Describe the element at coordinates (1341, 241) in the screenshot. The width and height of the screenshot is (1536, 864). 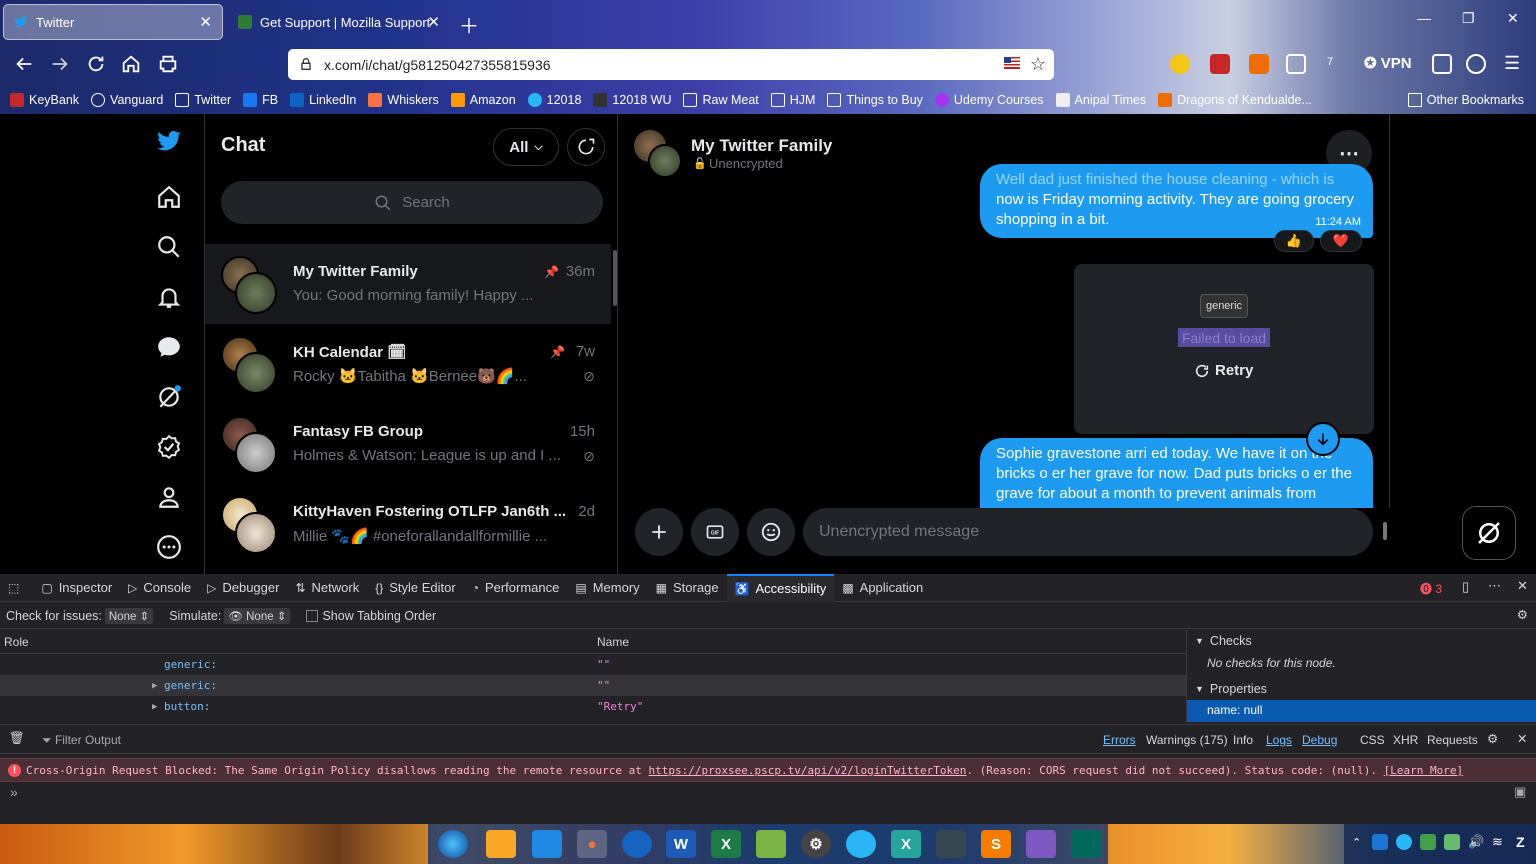
I see `reaction-heart: ❤️` at that location.